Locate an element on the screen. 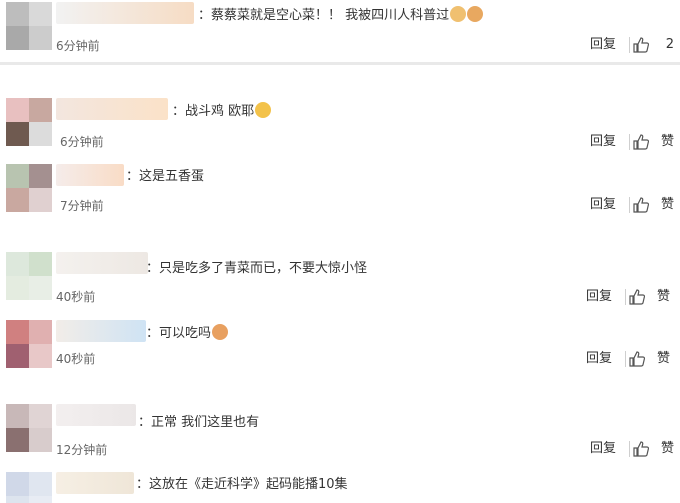 Image resolution: width=680 pixels, height=503 pixels. comment-text: ：正常 我们这里也有 is located at coordinates (198, 423).